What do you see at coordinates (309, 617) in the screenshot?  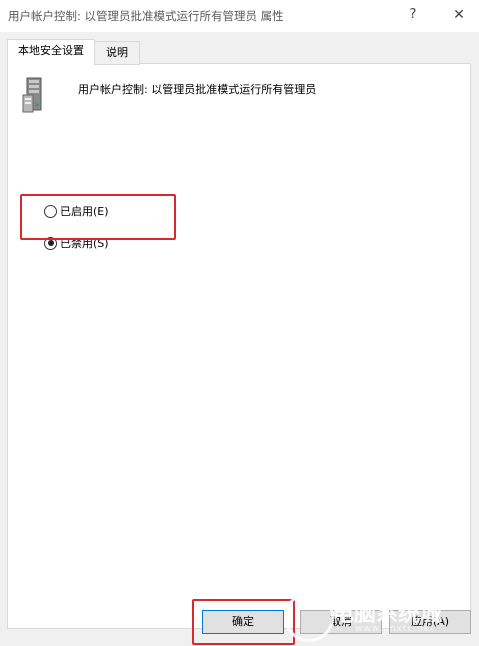 I see `watermark-logo` at bounding box center [309, 617].